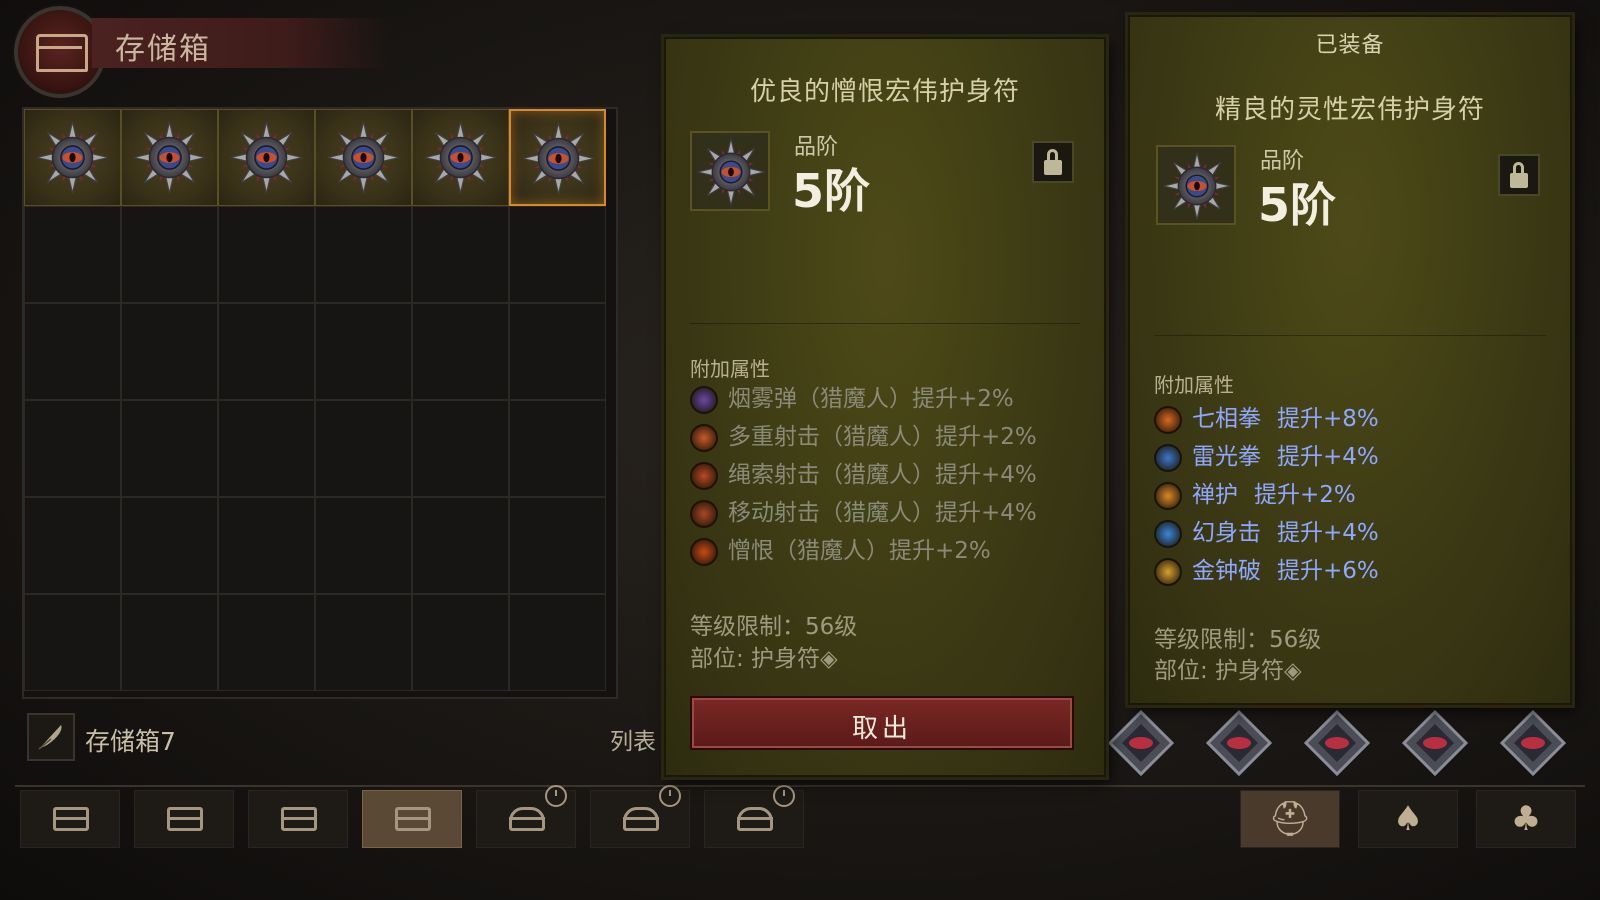 This screenshot has height=900, width=1600. Describe the element at coordinates (1226, 571) in the screenshot. I see `affix-skill-name: 金钟破` at that location.